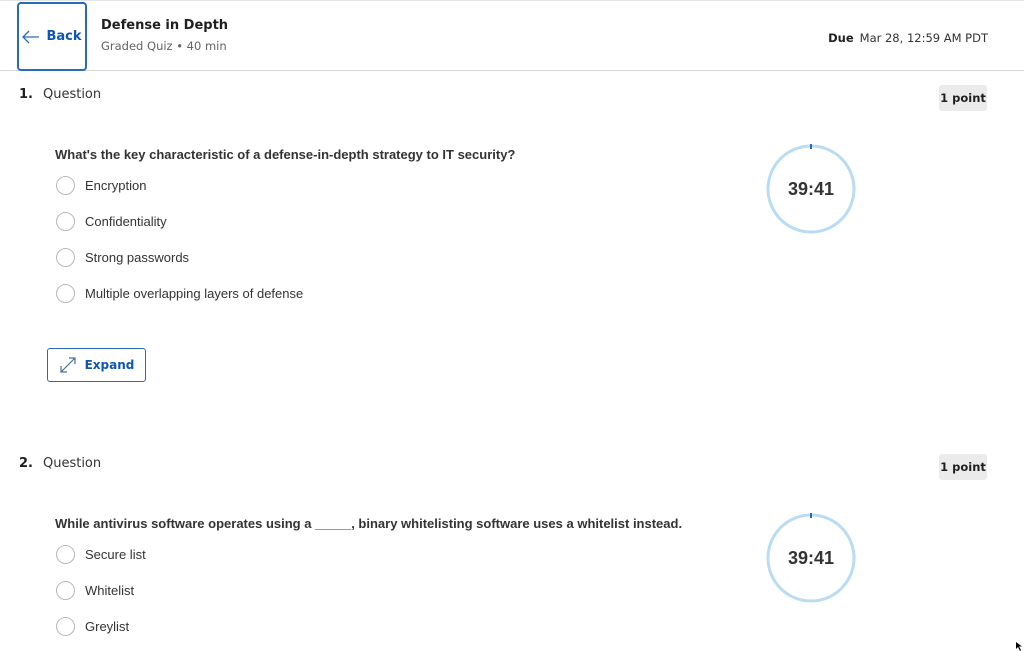 This screenshot has width=1024, height=651. I want to click on question-number: 2., so click(26, 463).